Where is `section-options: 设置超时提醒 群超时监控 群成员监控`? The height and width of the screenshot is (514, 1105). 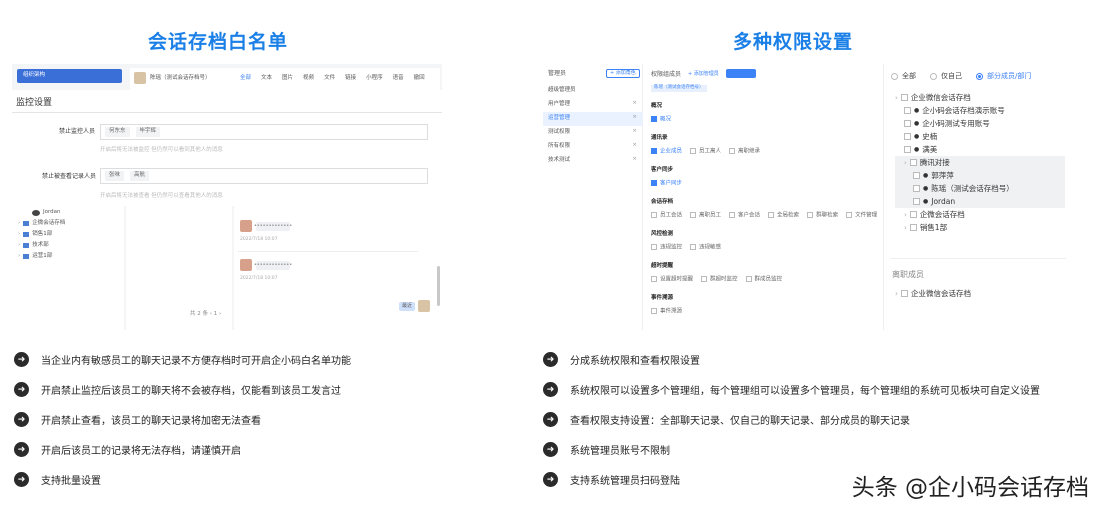
section-options: 设置超时提醒 群超时监控 群成员监控 is located at coordinates (716, 279).